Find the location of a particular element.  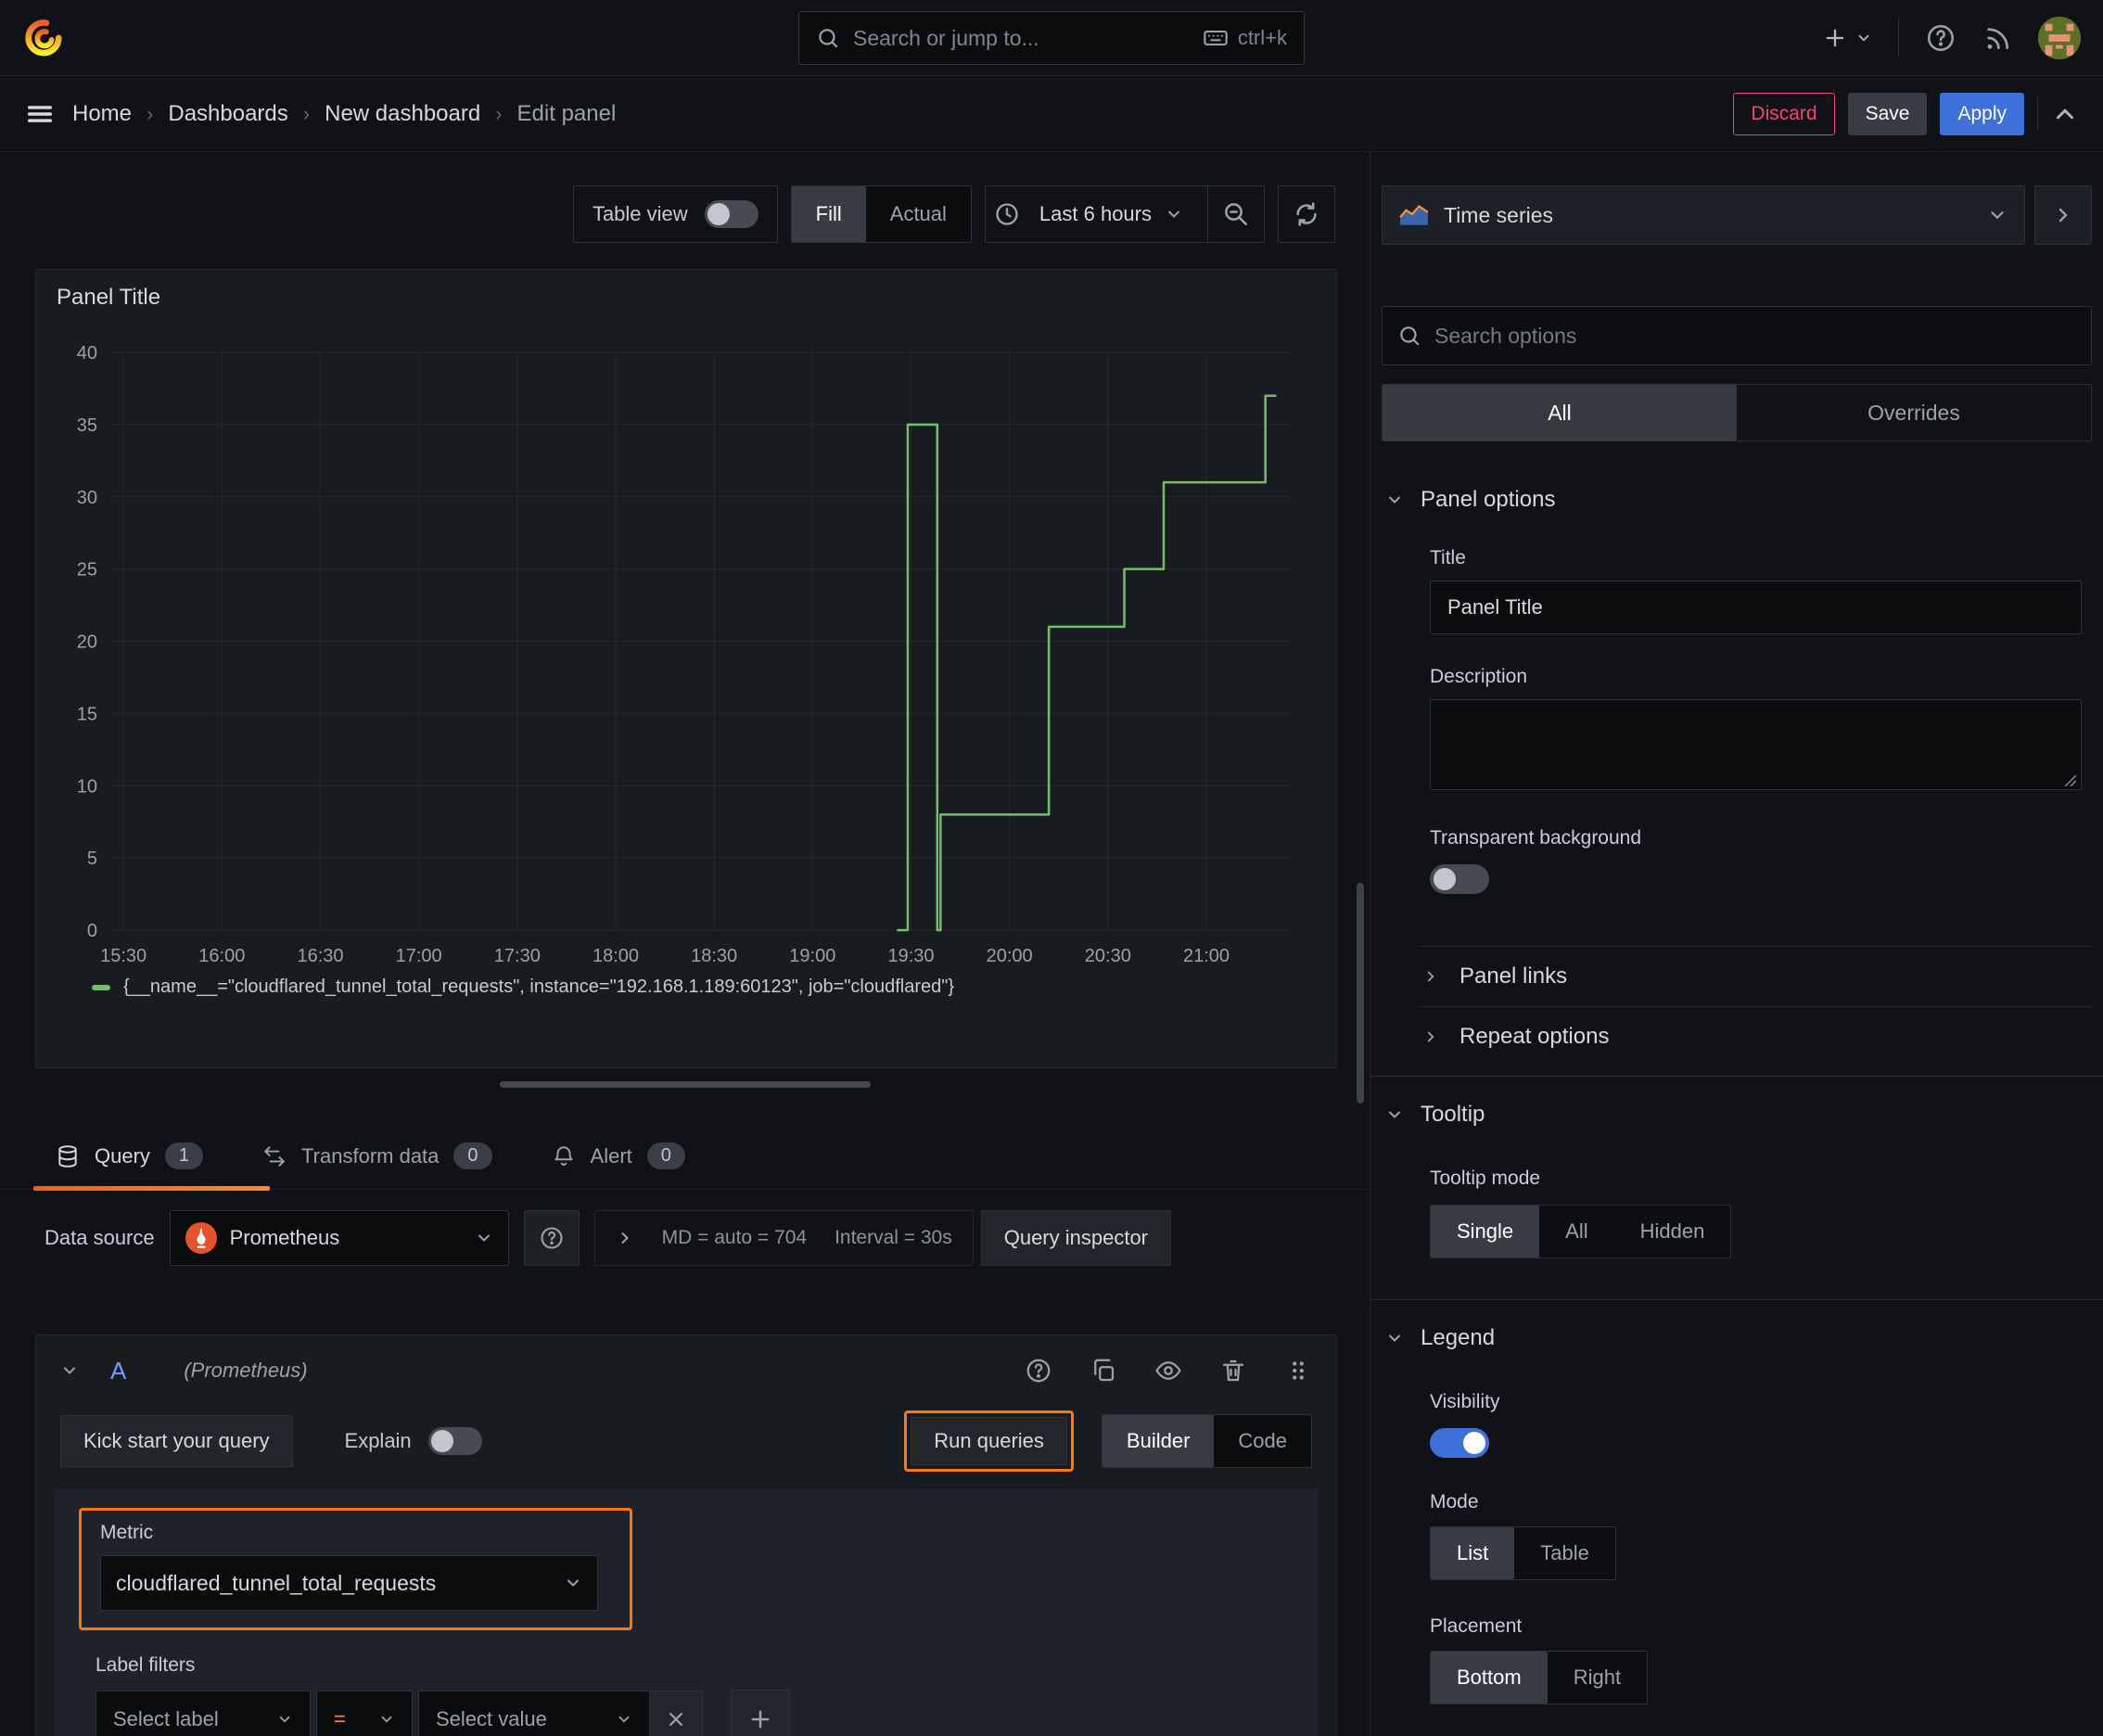

tab-transform-data: Transform data 0 is located at coordinates (377, 1155).